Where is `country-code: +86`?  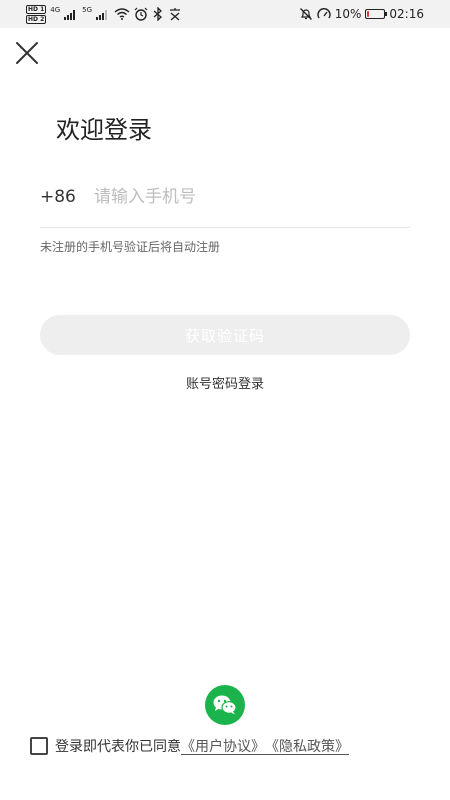 country-code: +86 is located at coordinates (67, 197).